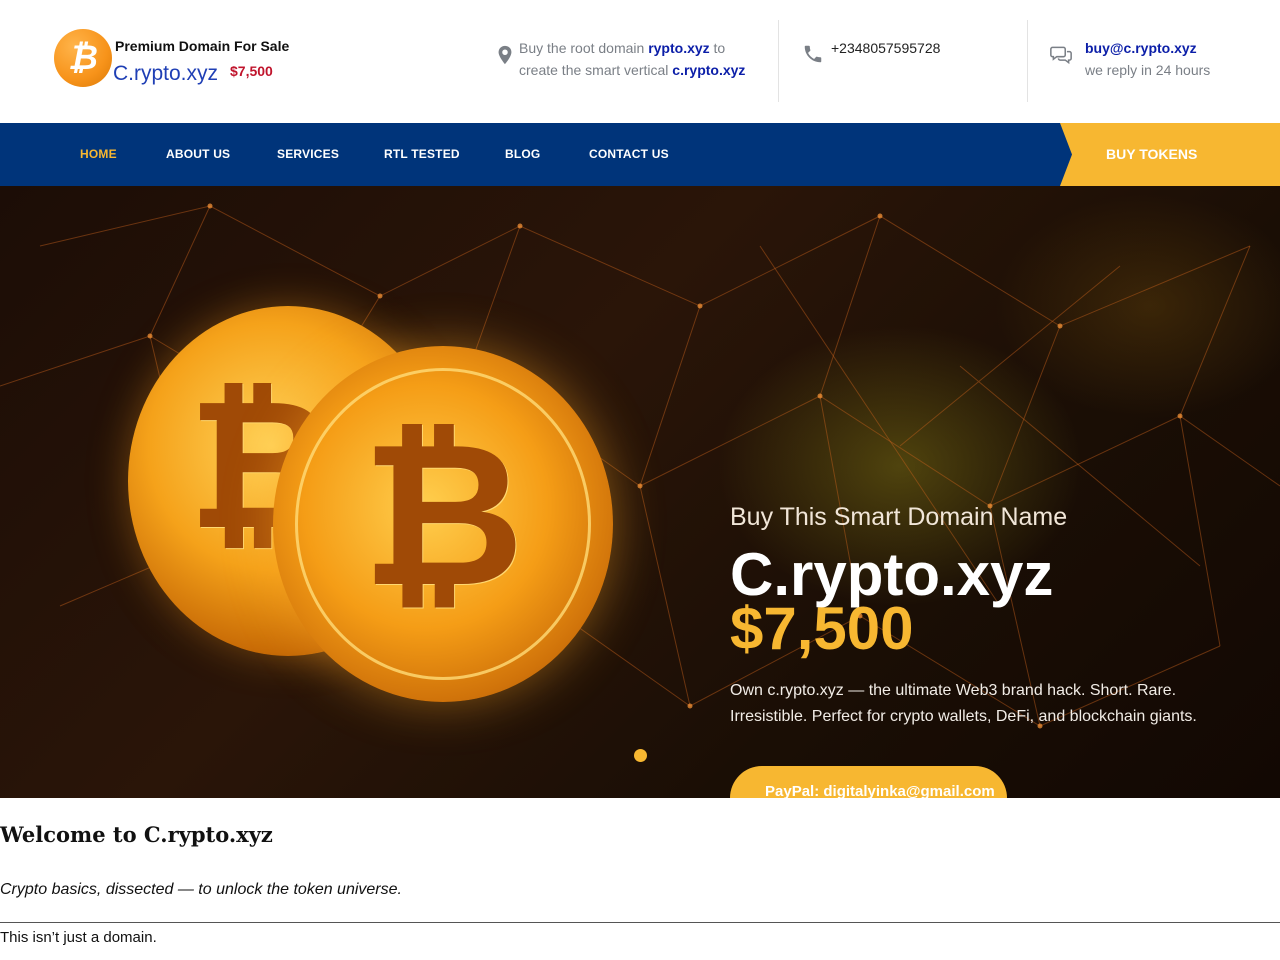  What do you see at coordinates (822, 628) in the screenshot?
I see `hero-price: $7,500` at bounding box center [822, 628].